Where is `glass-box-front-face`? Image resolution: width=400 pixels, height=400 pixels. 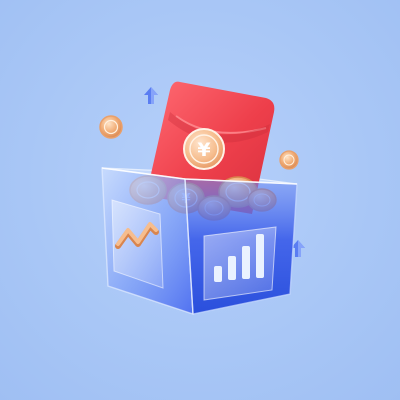 glass-box-front-face is located at coordinates (241, 246).